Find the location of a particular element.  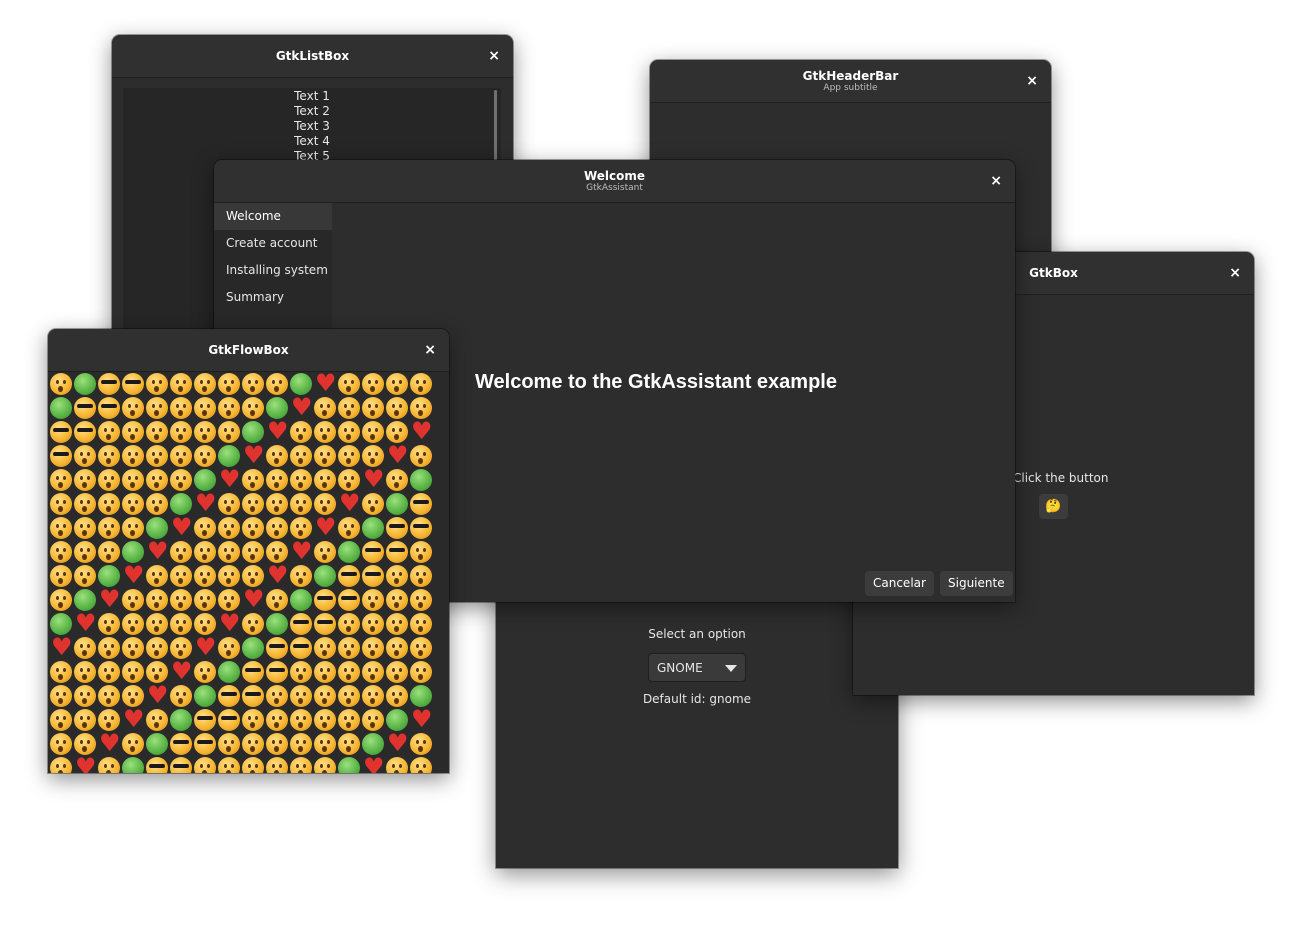

list-item: Text 1 is located at coordinates (312, 96).